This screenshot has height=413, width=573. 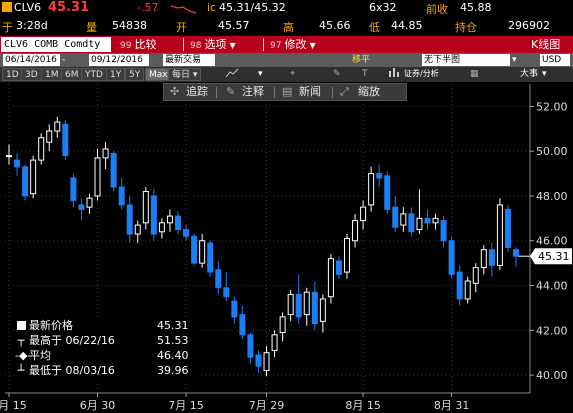 I want to click on legend-value: 39.96, so click(x=173, y=370).